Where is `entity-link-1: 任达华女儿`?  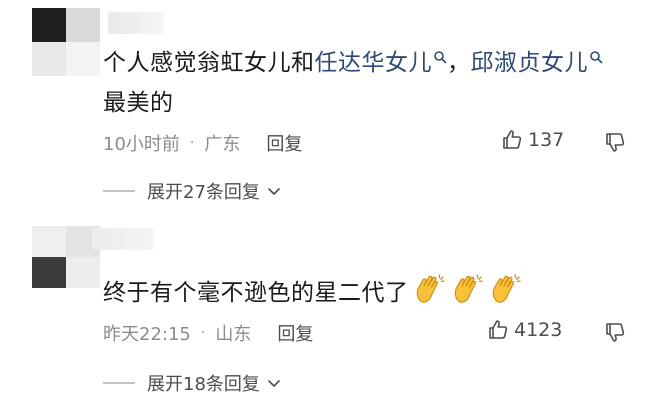 entity-link-1: 任达华女儿 is located at coordinates (381, 63).